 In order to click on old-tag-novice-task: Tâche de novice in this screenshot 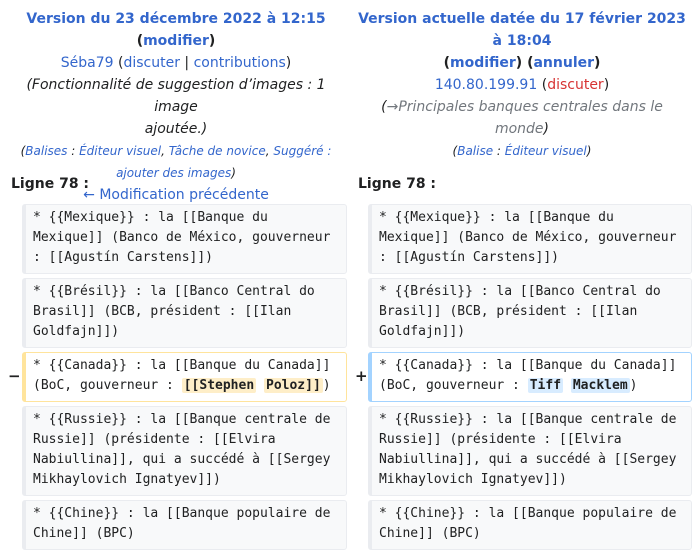, I will do `click(217, 151)`.